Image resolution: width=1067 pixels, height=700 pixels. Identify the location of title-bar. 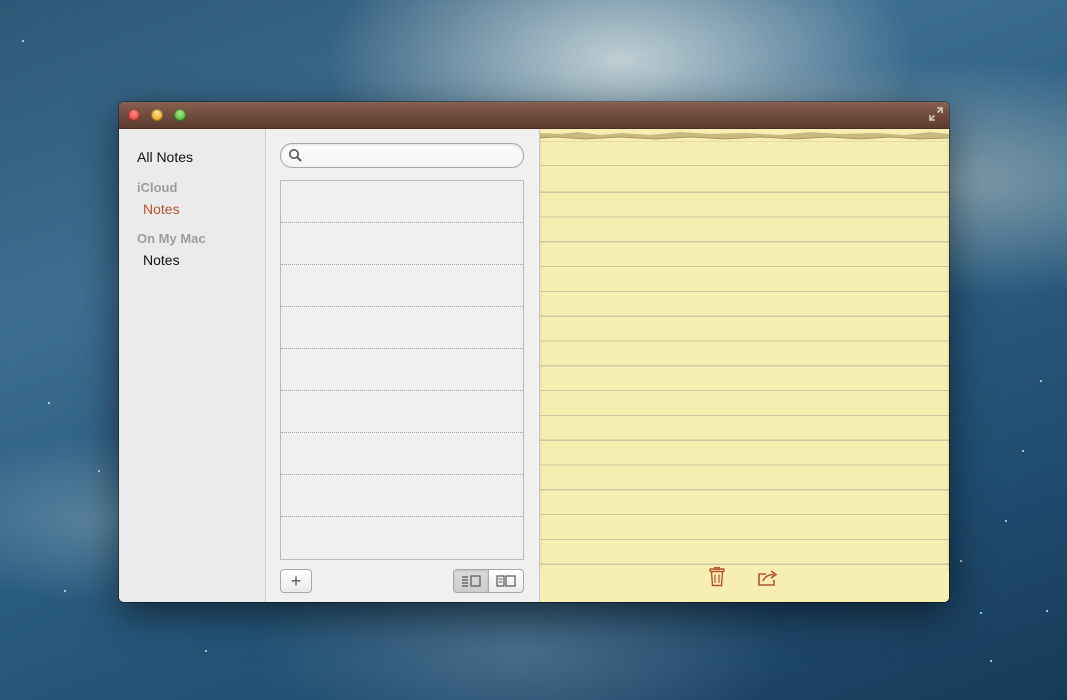
(534, 115).